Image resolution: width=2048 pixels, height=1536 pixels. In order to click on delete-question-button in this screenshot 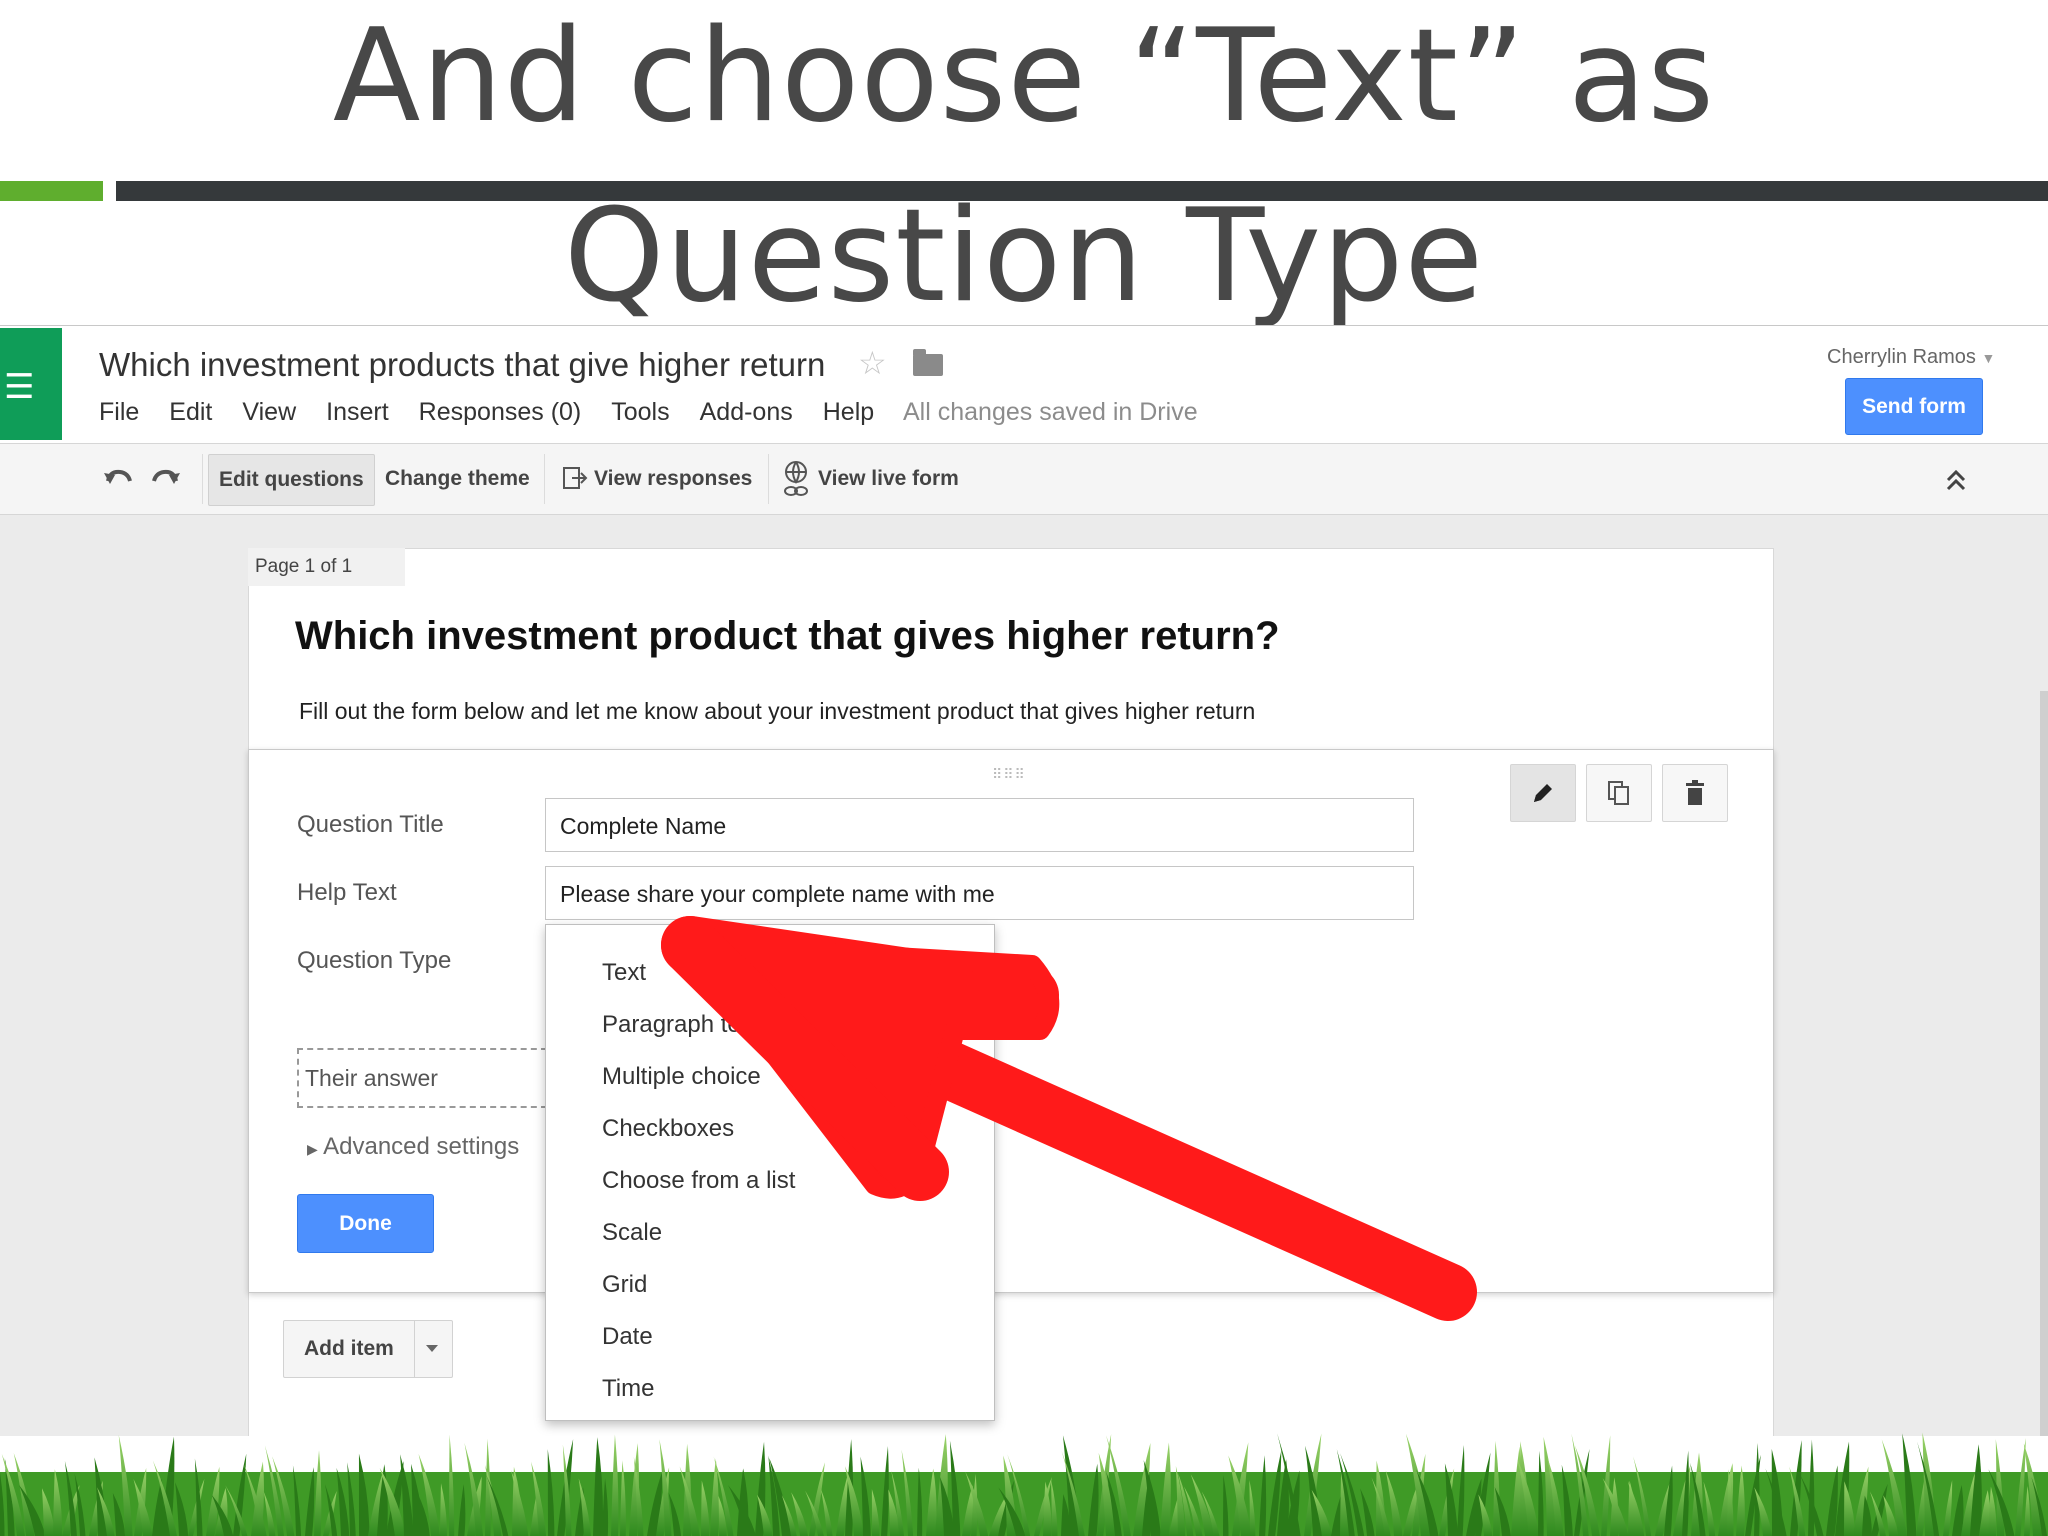, I will do `click(1695, 793)`.